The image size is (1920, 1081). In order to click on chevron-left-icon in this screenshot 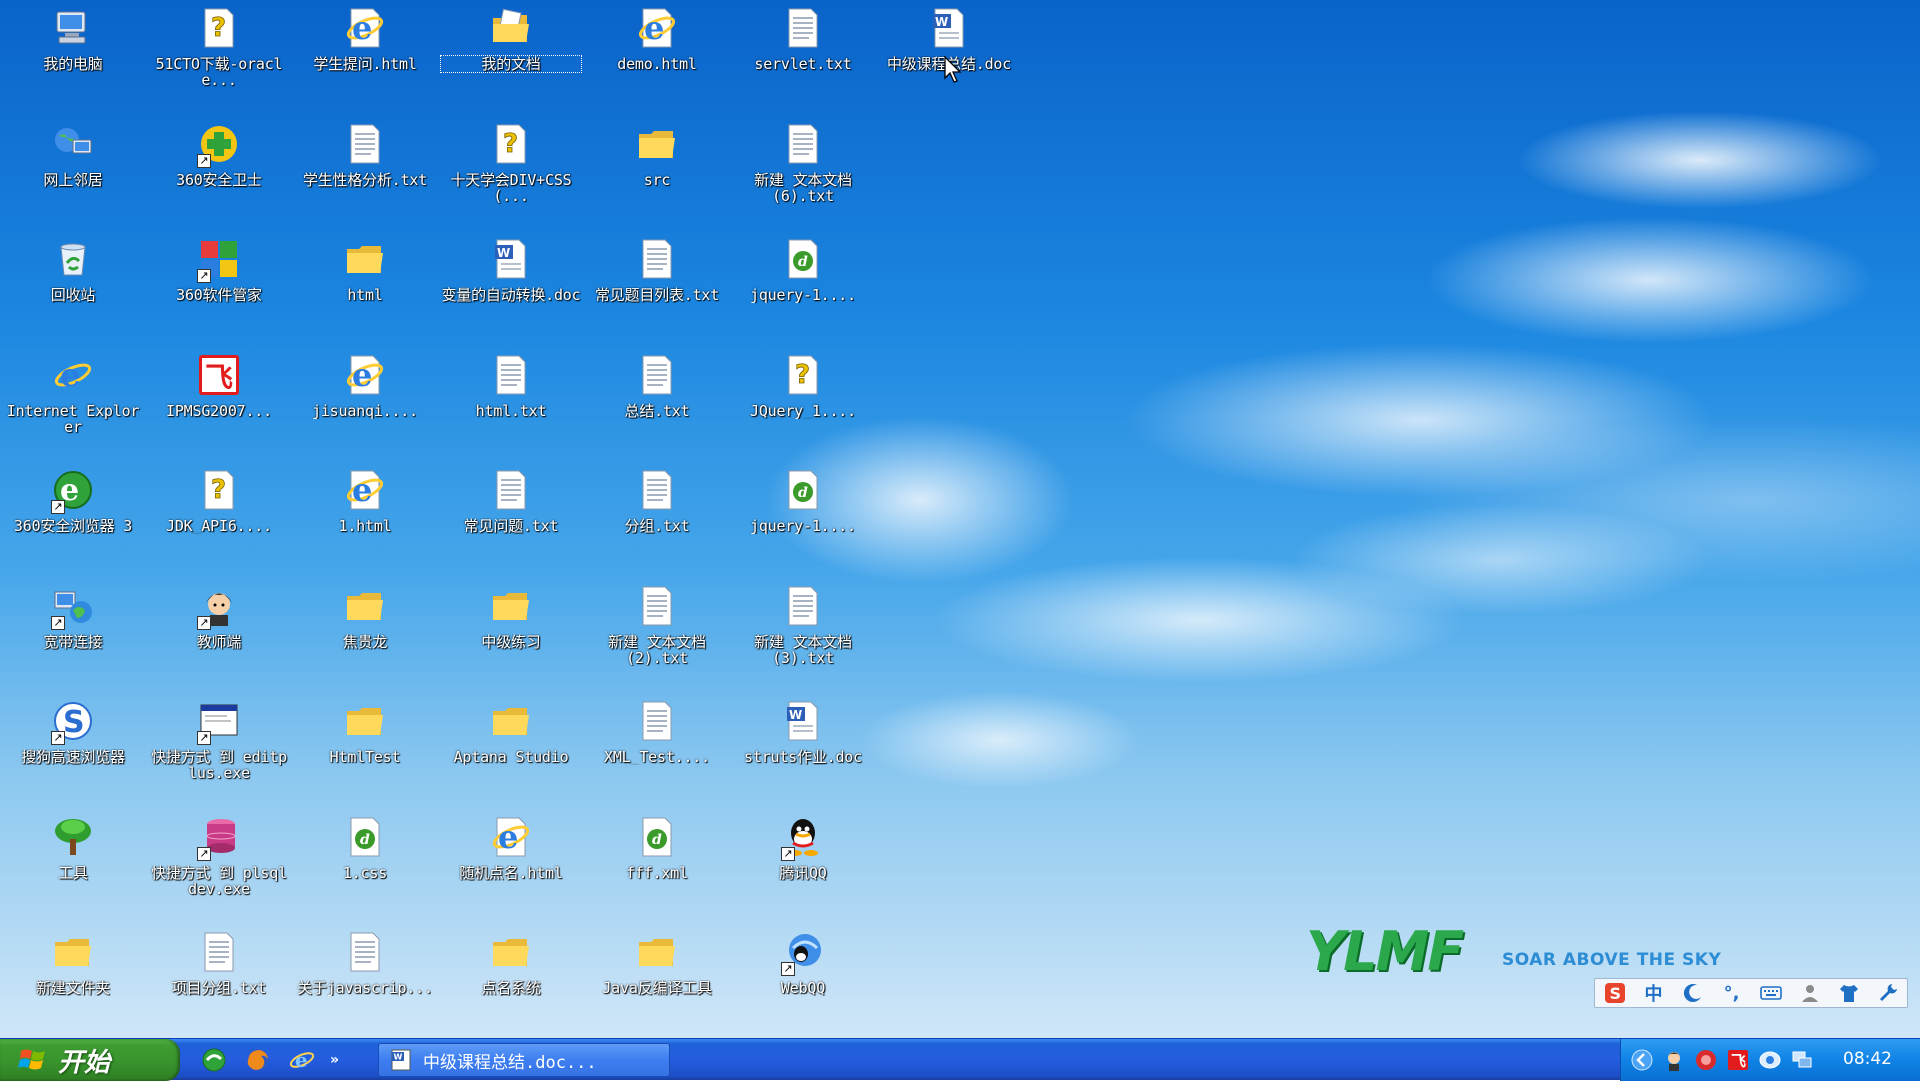, I will do `click(1642, 1060)`.